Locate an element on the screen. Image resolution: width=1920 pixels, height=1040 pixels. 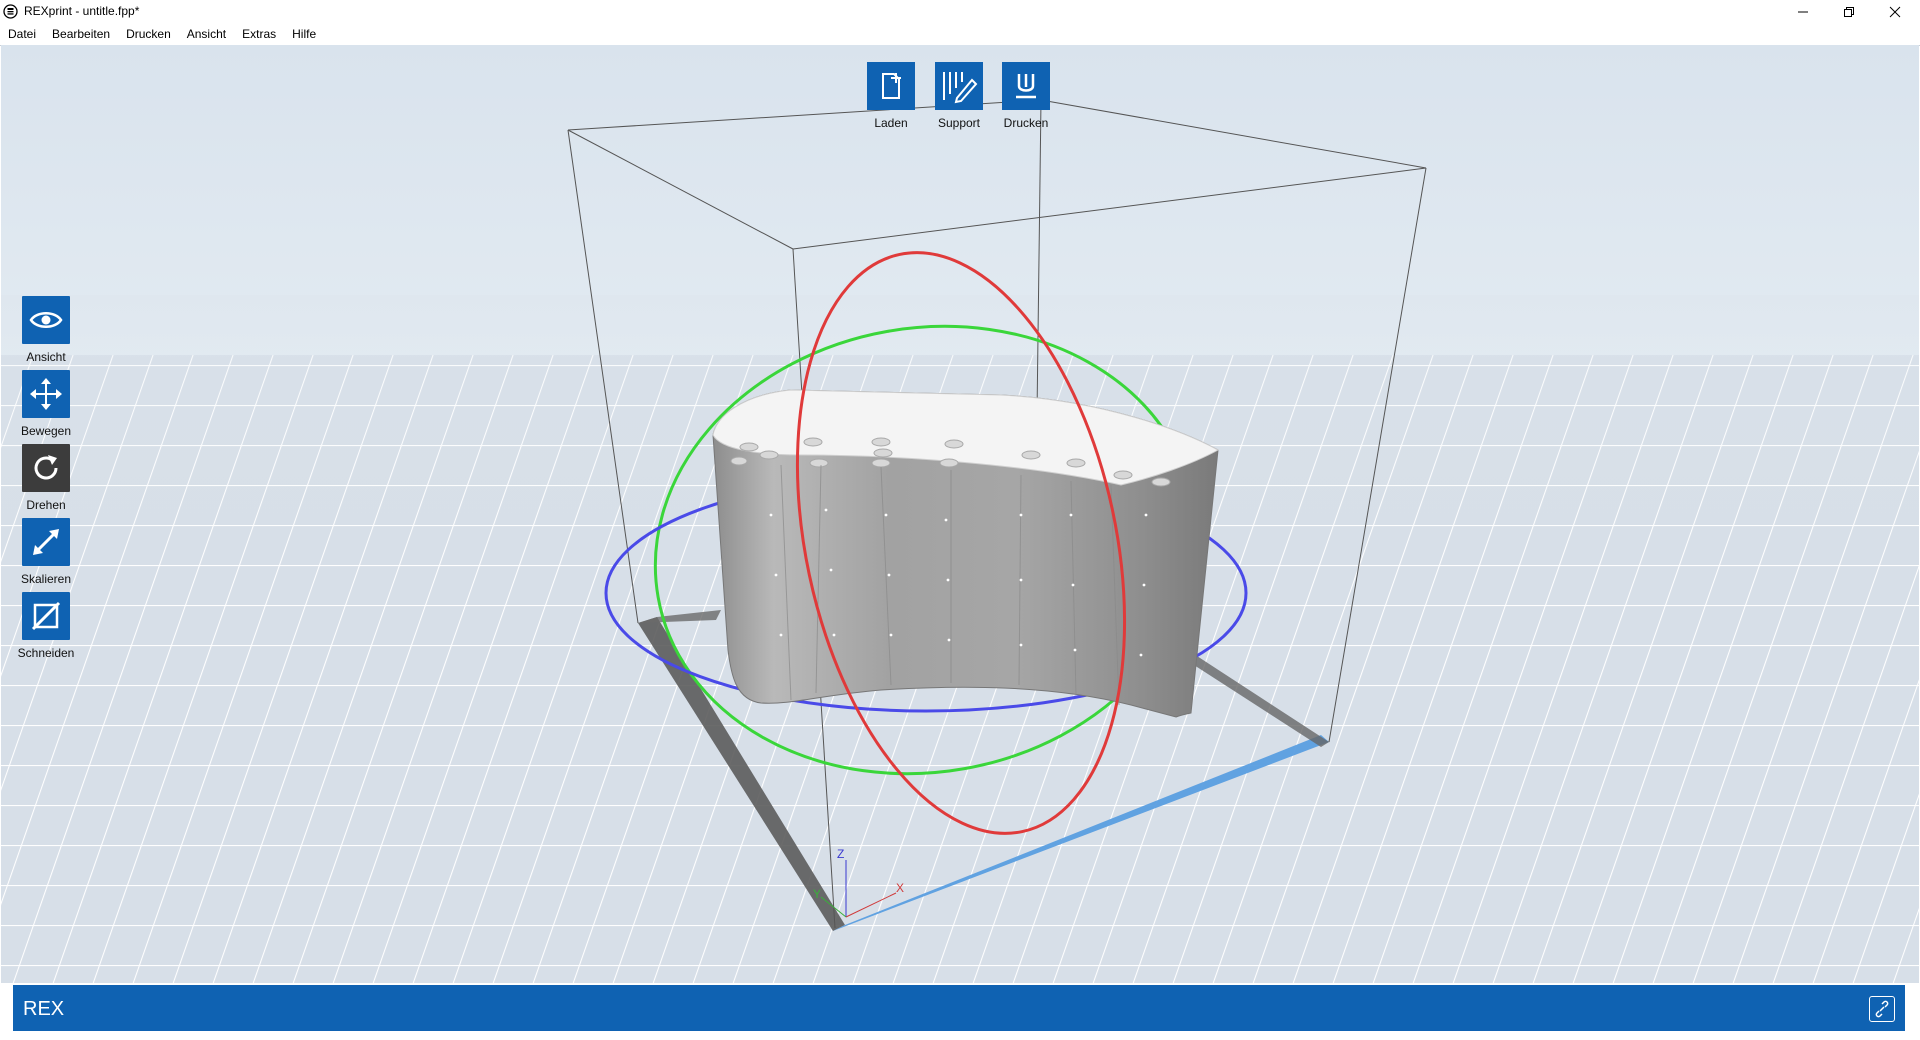
restore-button is located at coordinates (1849, 11).